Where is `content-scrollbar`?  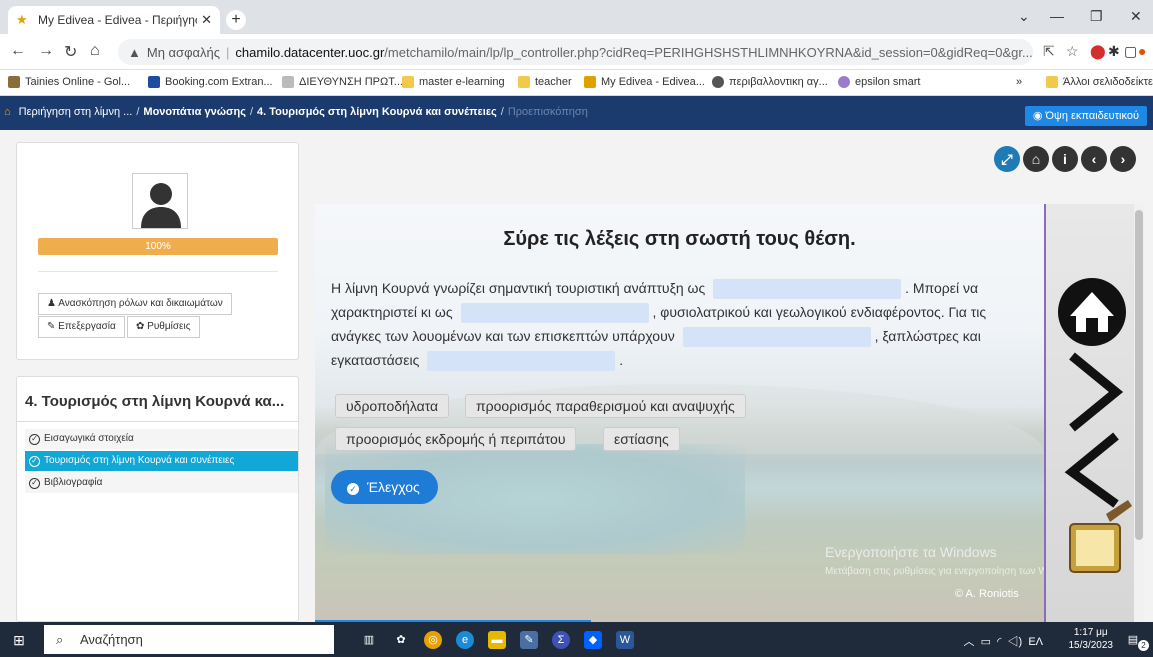
content-scrollbar is located at coordinates (1139, 413).